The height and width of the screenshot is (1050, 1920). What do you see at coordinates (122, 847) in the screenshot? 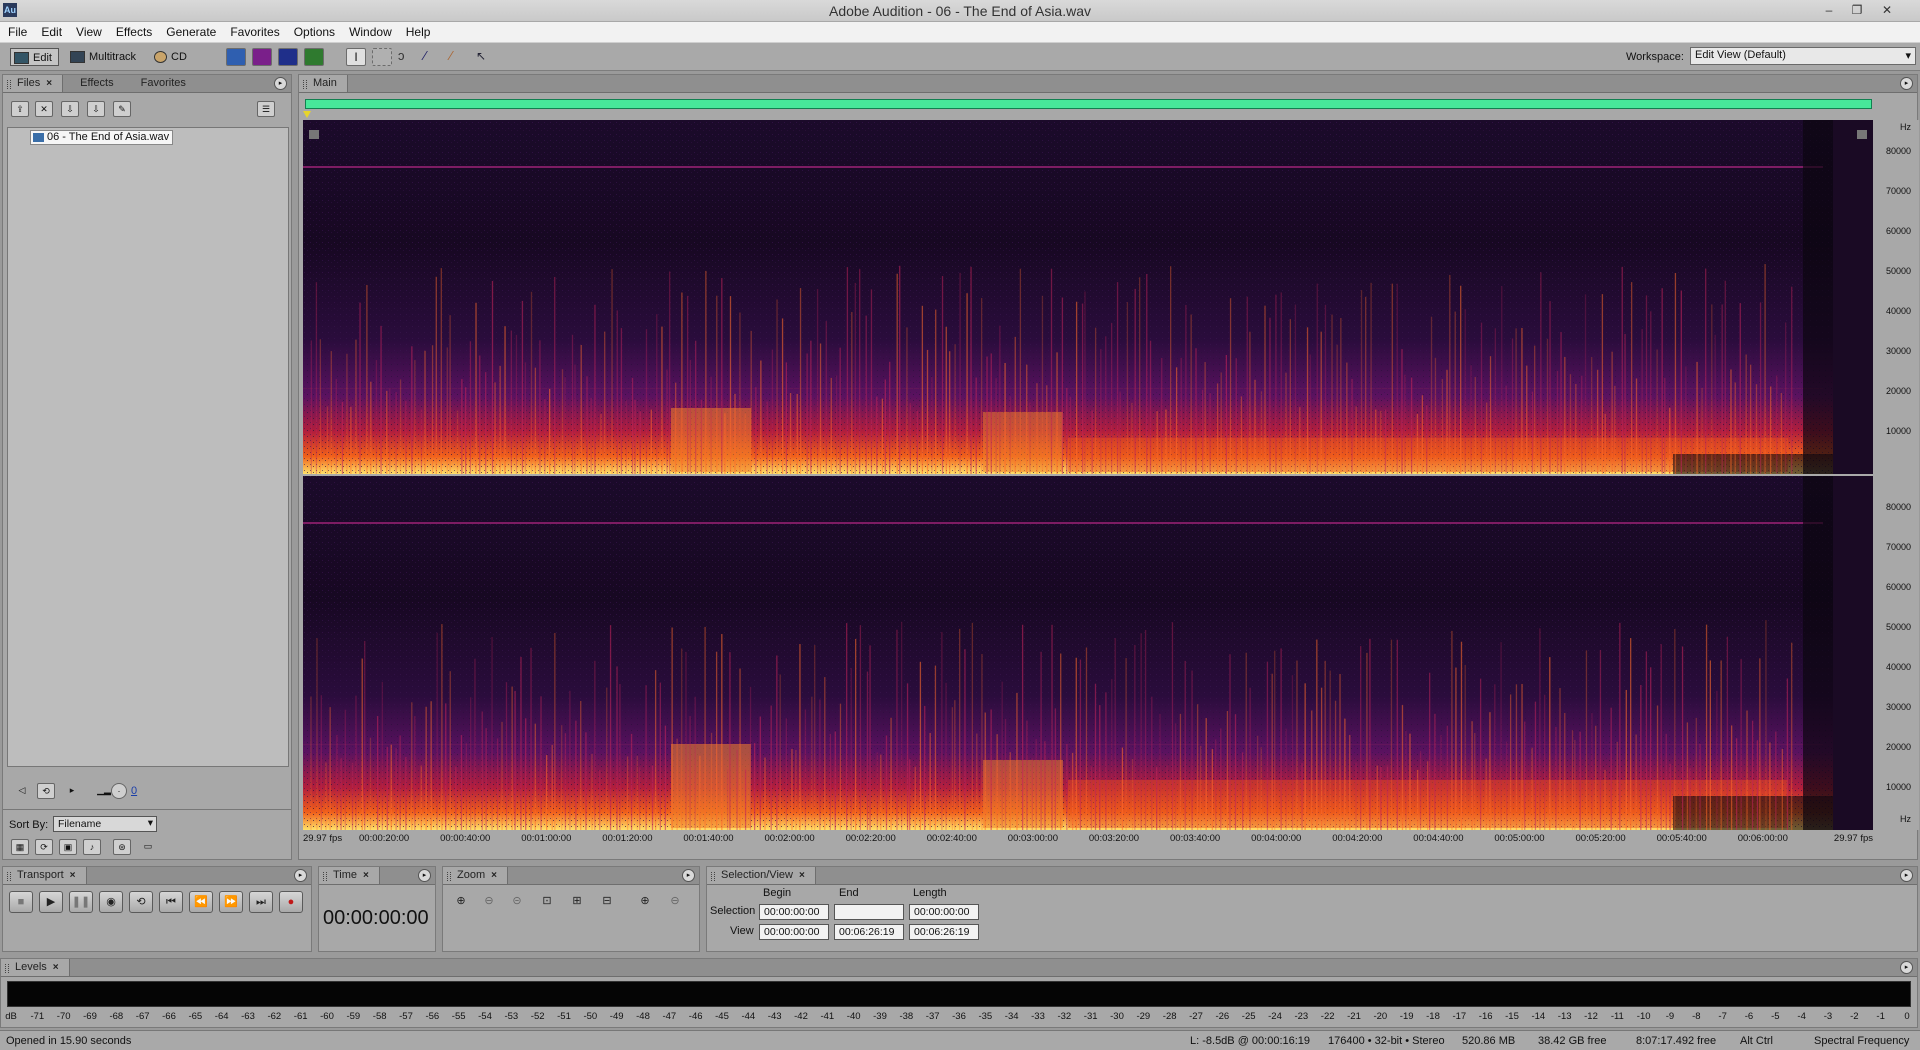
I see `full-path-icon: ⊛` at bounding box center [122, 847].